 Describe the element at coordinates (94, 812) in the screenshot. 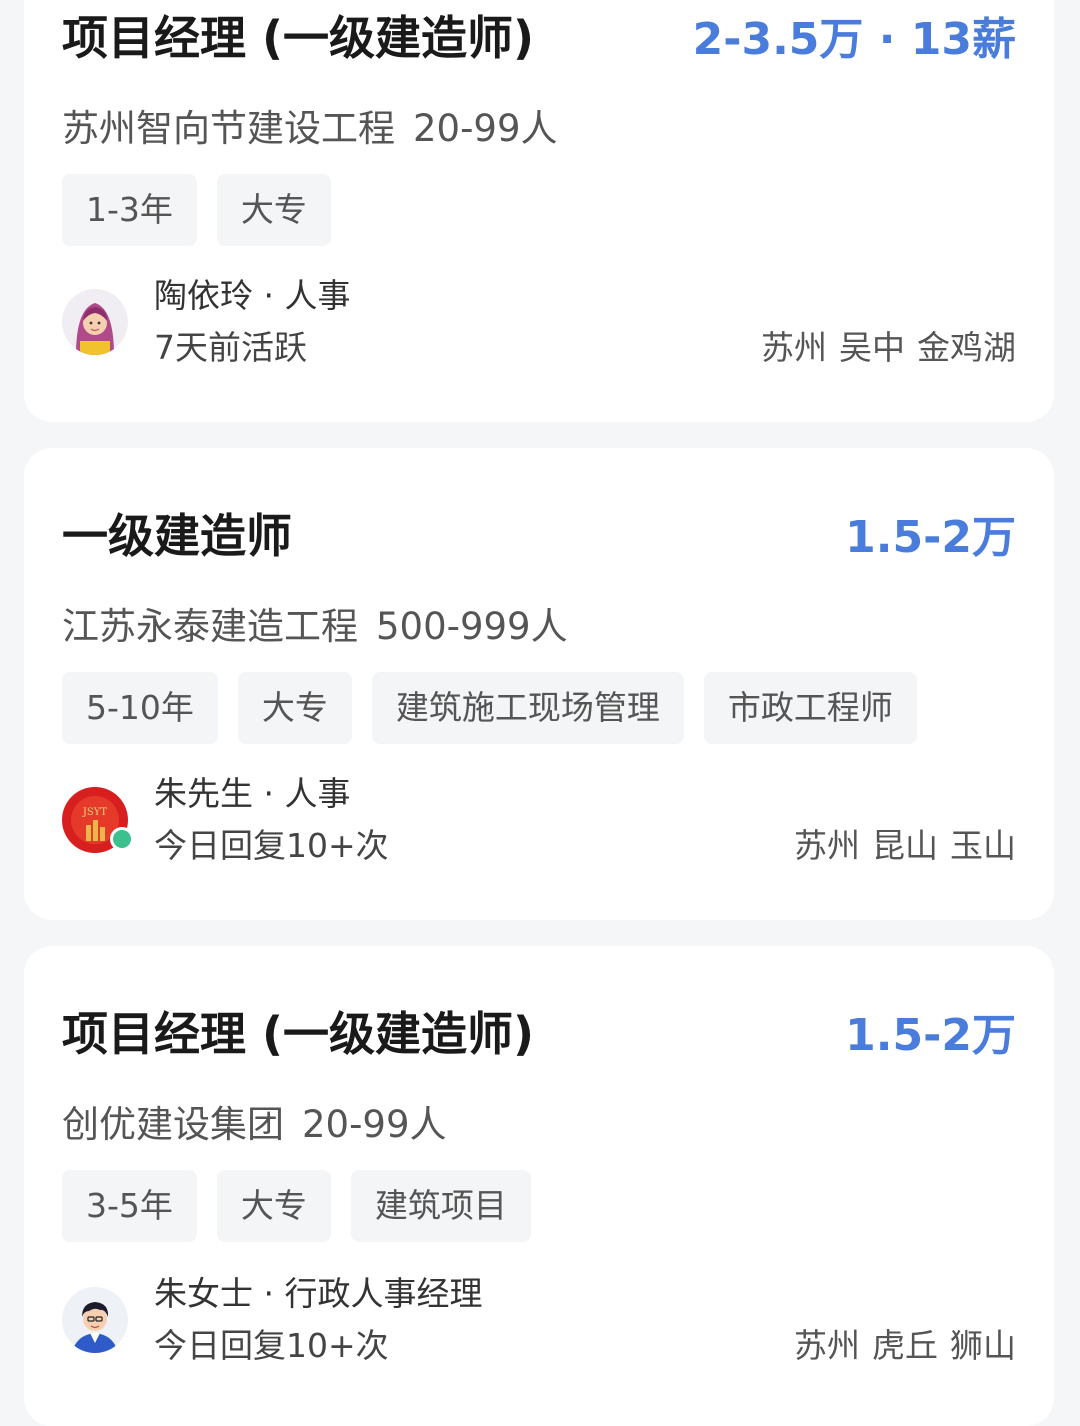

I see `logo-text: JSYT` at that location.